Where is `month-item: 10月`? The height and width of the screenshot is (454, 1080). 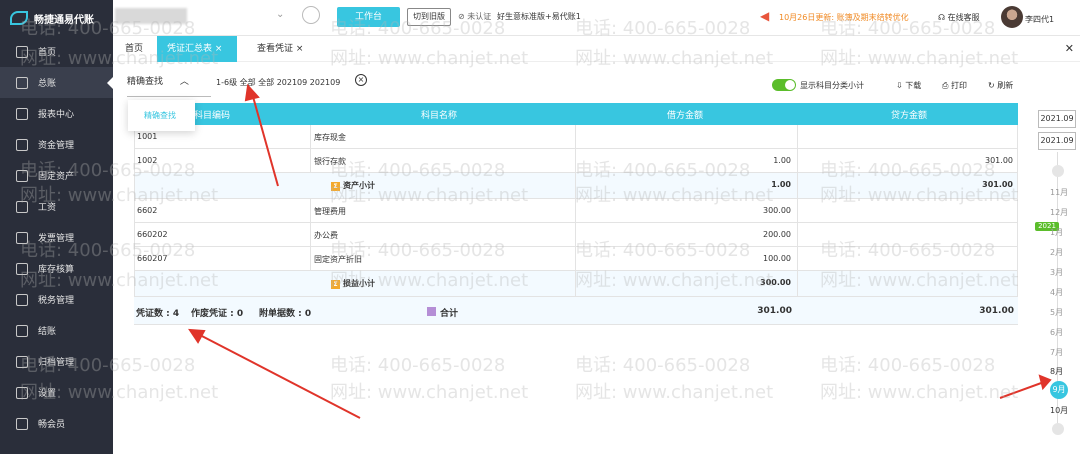 month-item: 10月 is located at coordinates (1059, 410).